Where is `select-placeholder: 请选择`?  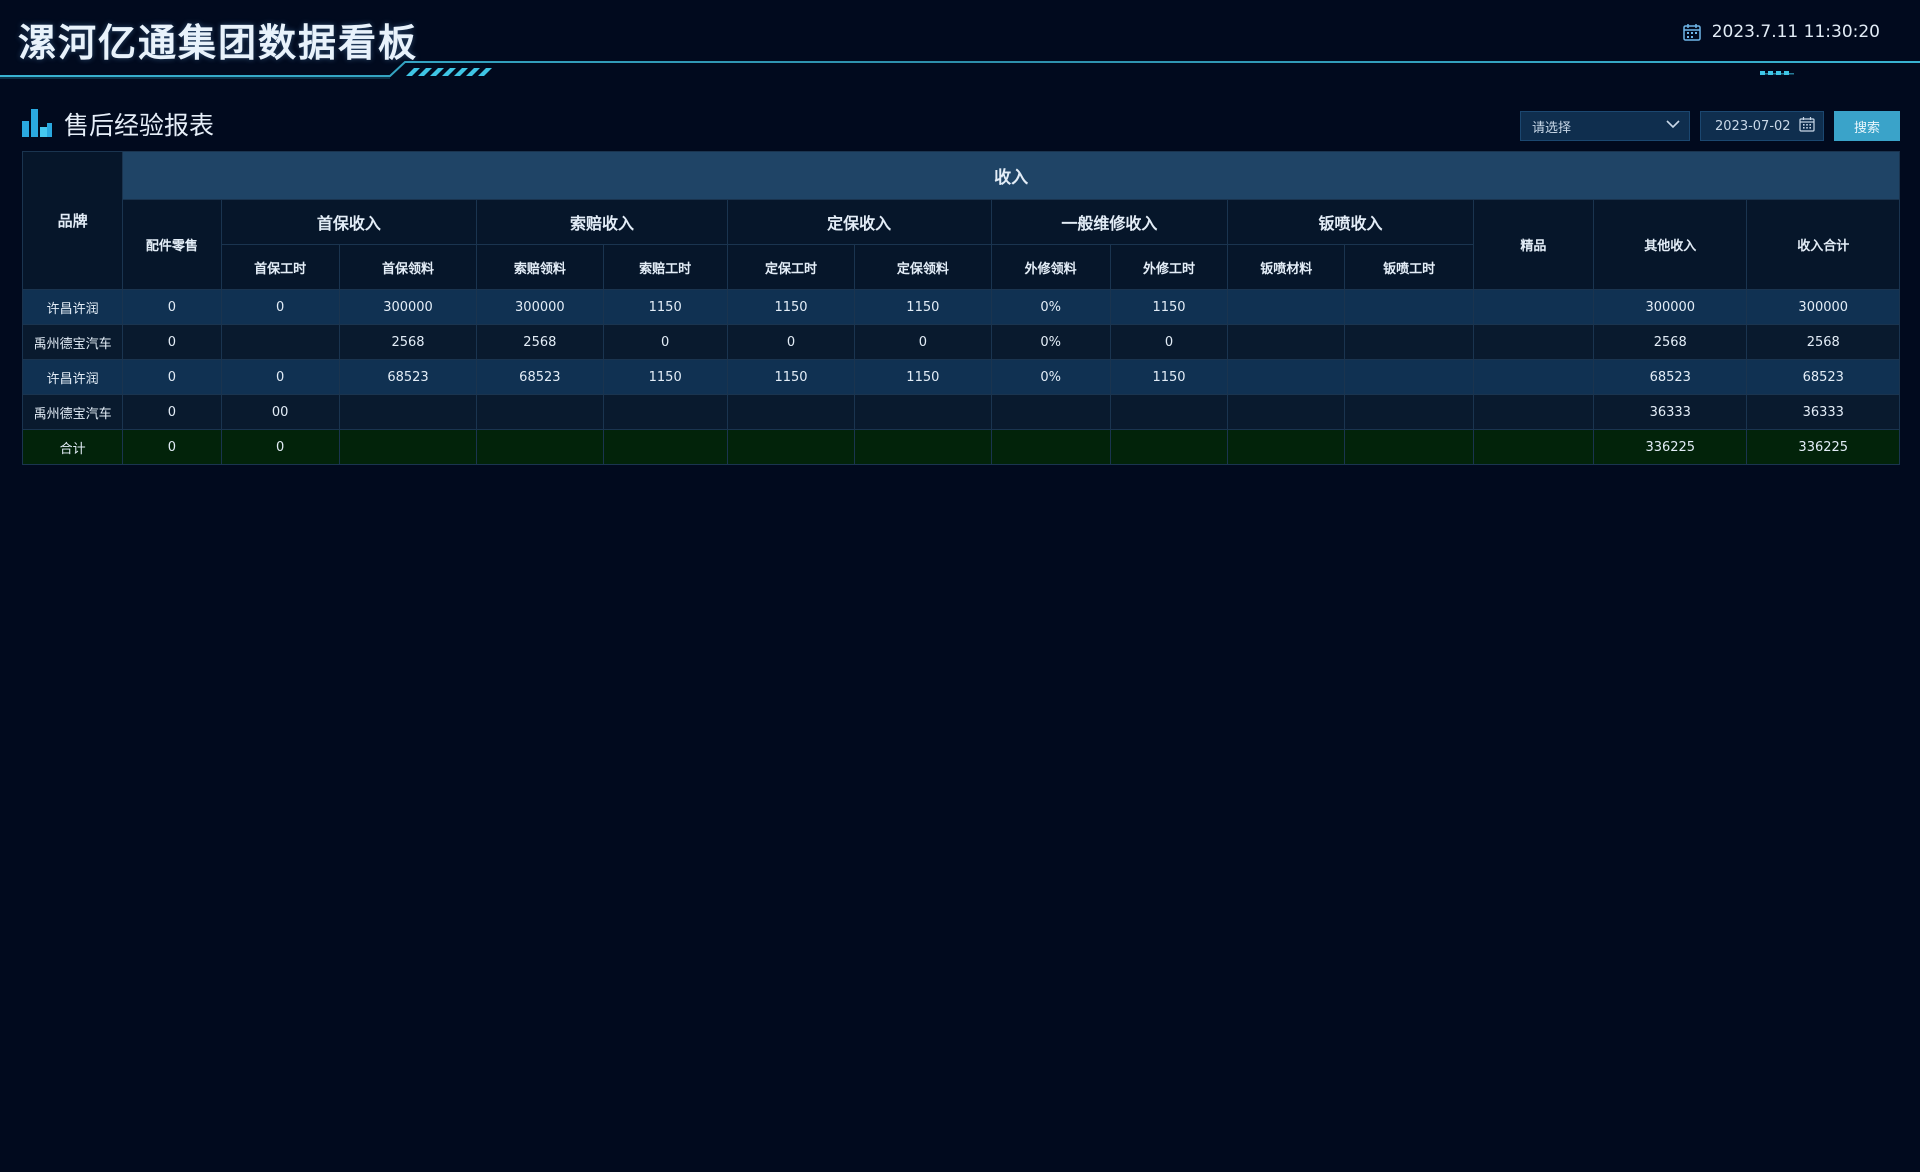 select-placeholder: 请选择 is located at coordinates (1552, 128).